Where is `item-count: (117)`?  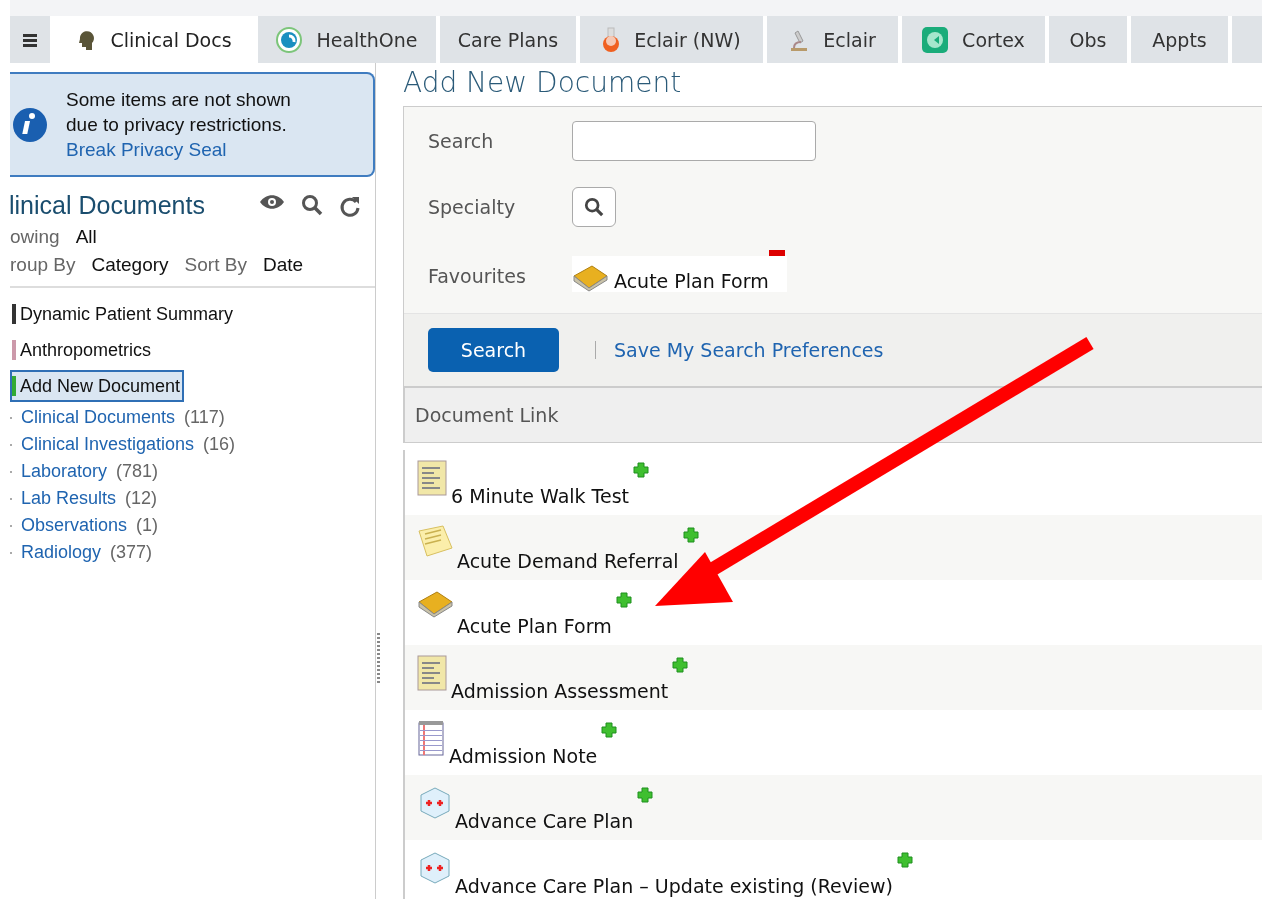
item-count: (117) is located at coordinates (204, 417).